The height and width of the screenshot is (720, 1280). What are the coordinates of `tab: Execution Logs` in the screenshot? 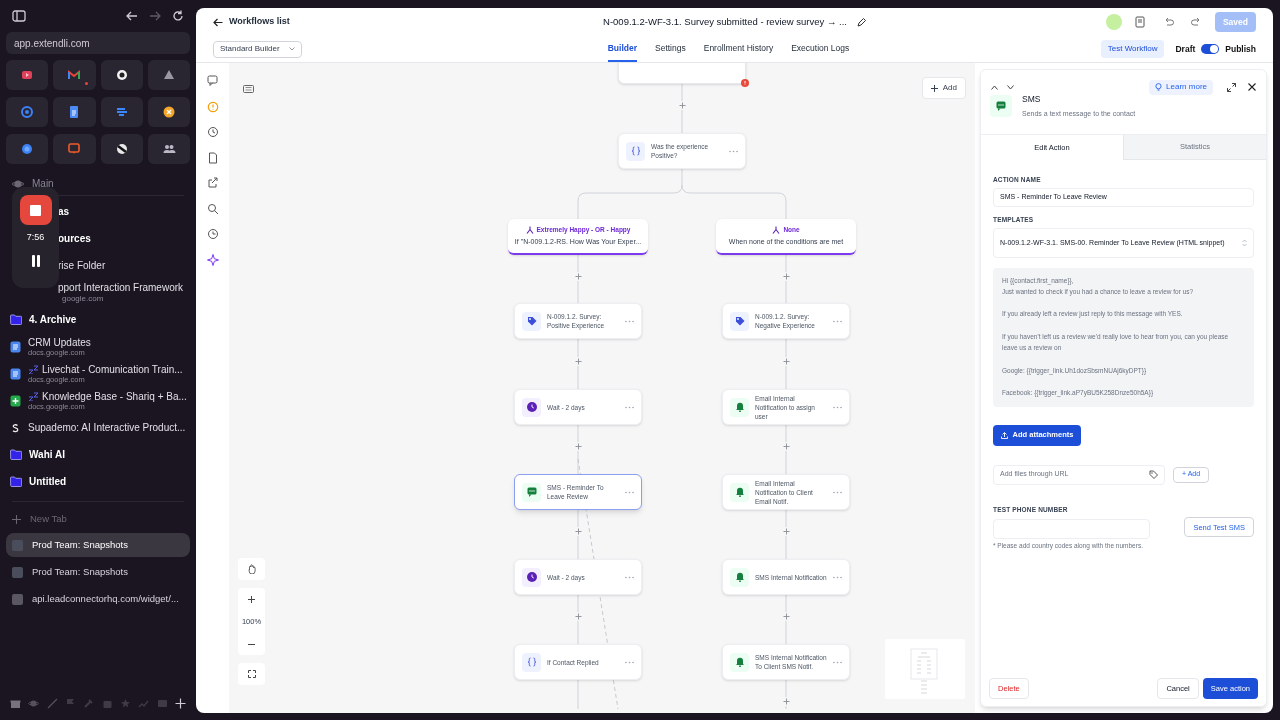 It's located at (820, 49).